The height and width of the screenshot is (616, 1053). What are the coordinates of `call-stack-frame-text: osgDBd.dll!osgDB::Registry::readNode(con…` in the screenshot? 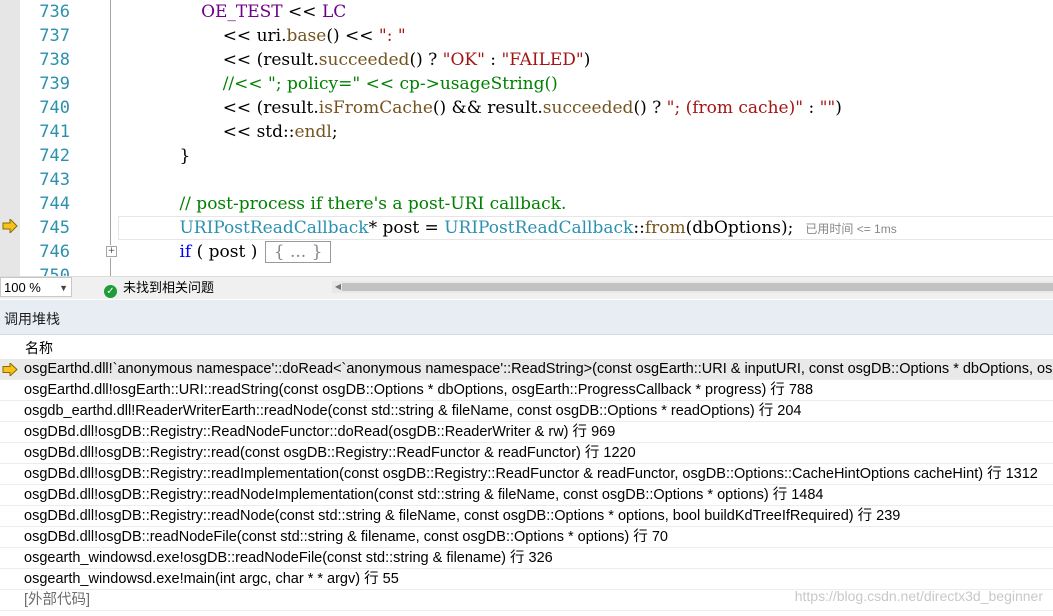 It's located at (462, 516).